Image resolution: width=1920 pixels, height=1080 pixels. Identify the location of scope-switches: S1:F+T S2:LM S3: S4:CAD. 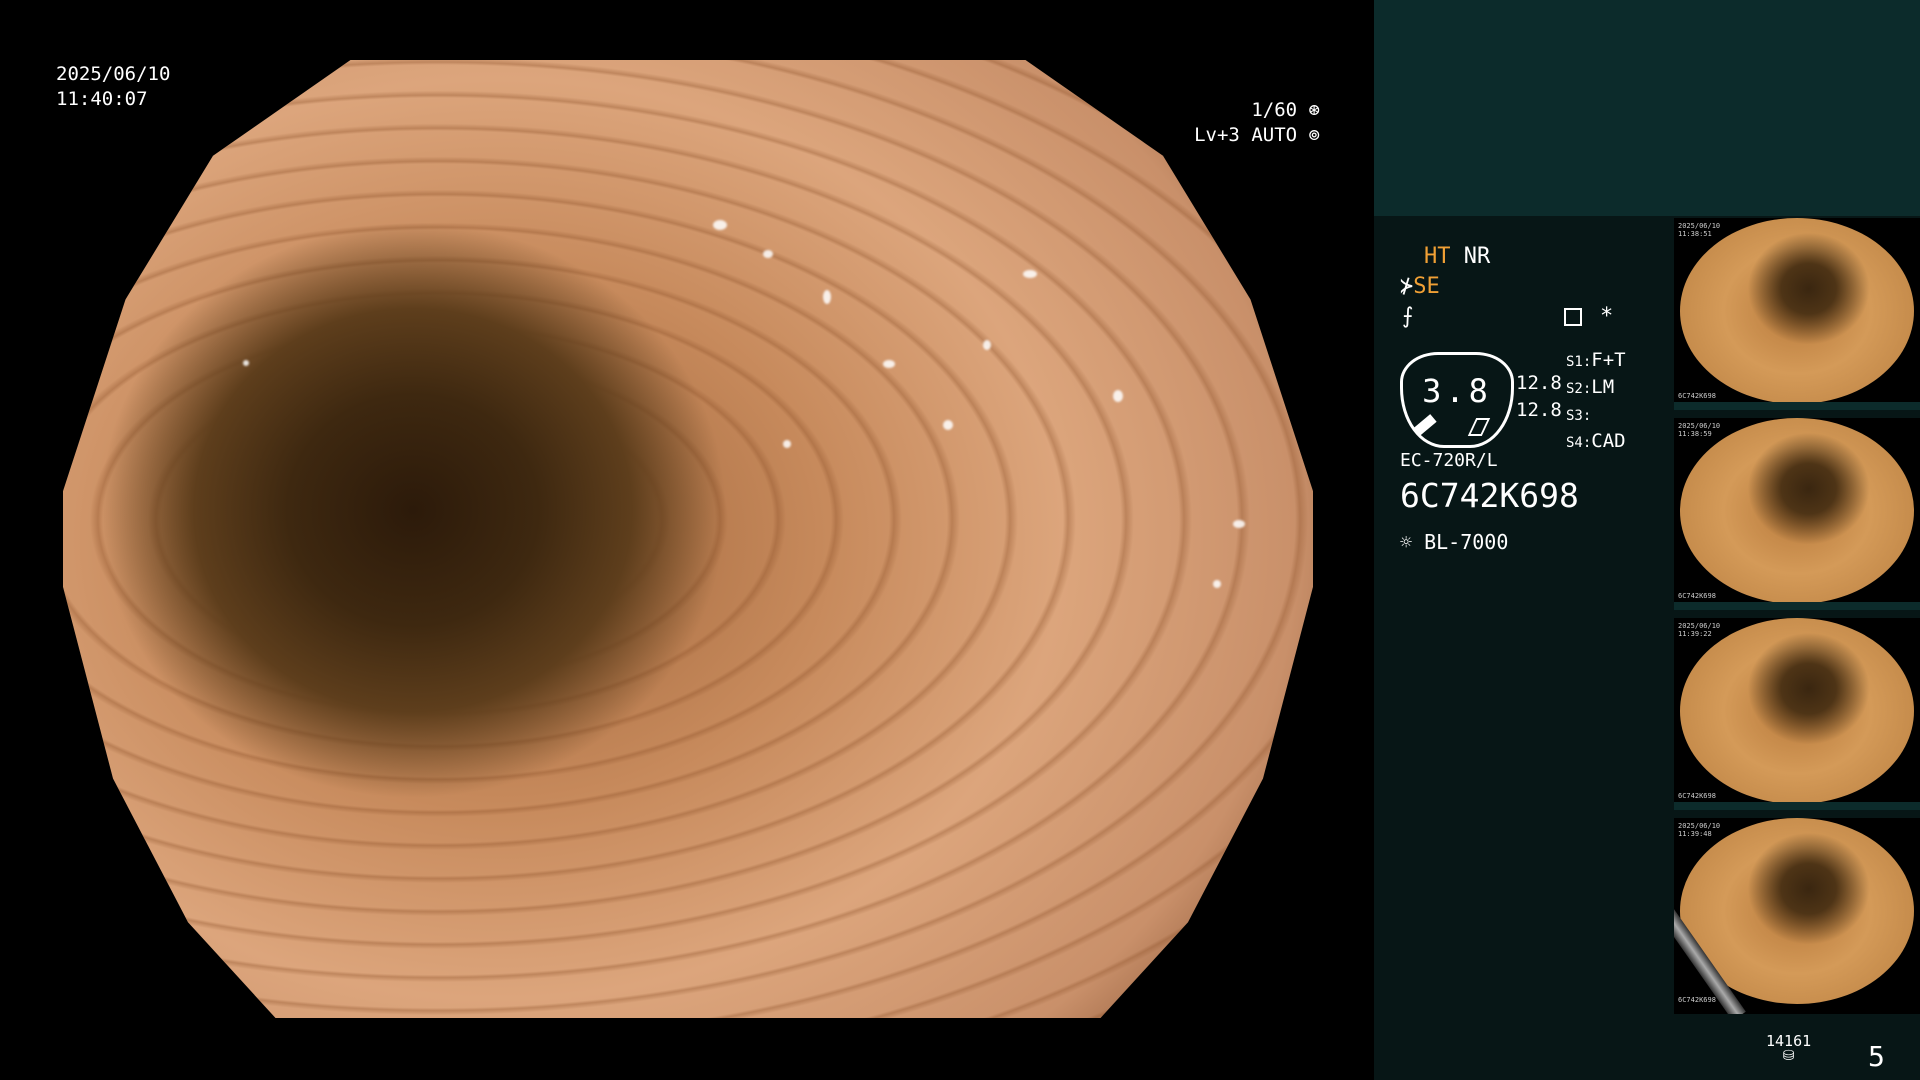
(1596, 402).